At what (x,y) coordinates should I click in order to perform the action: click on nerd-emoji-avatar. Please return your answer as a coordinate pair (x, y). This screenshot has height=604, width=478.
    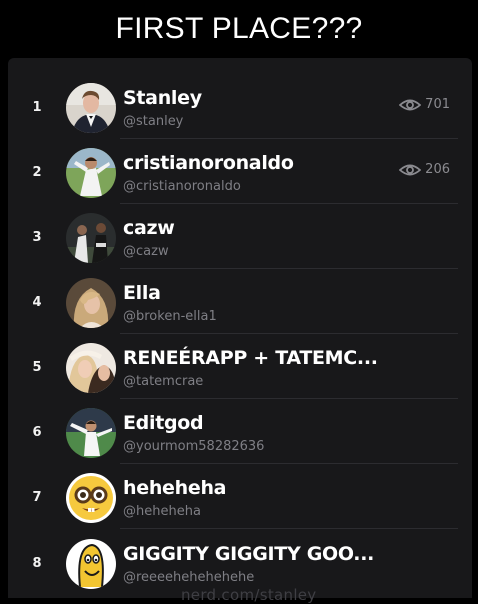
    Looking at the image, I should click on (91, 498).